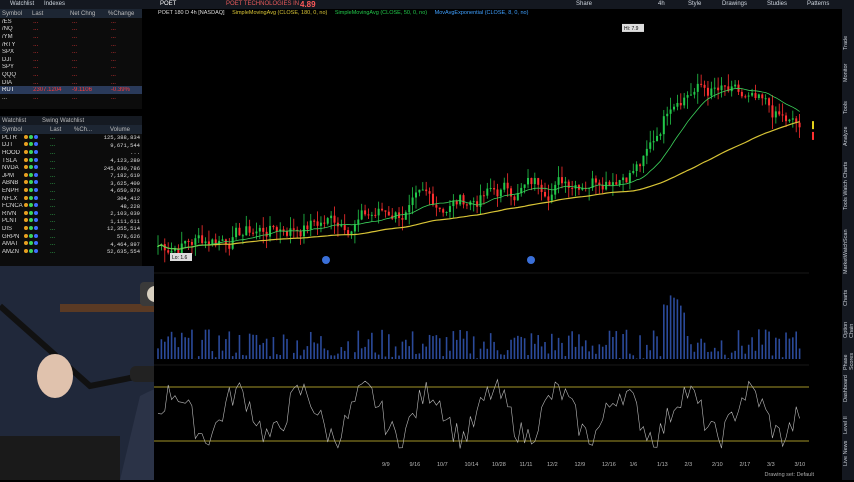 The height and width of the screenshot is (482, 854). I want to click on dock-tab: Tools, so click(848, 99).